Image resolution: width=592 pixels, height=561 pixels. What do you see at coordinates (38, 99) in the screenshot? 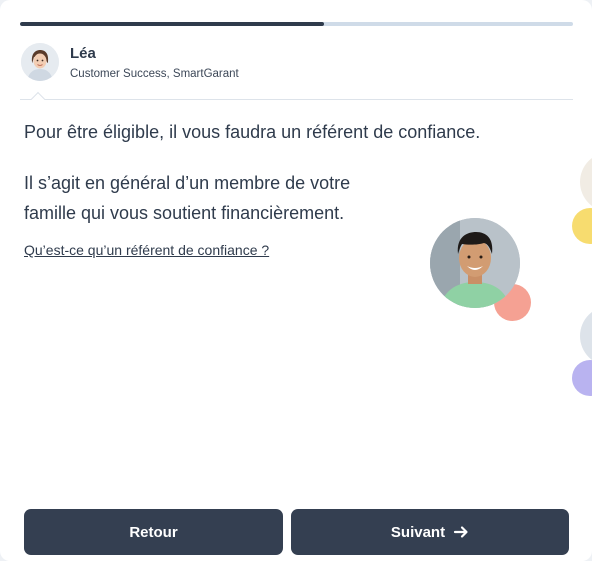
I see `speech-notch` at bounding box center [38, 99].